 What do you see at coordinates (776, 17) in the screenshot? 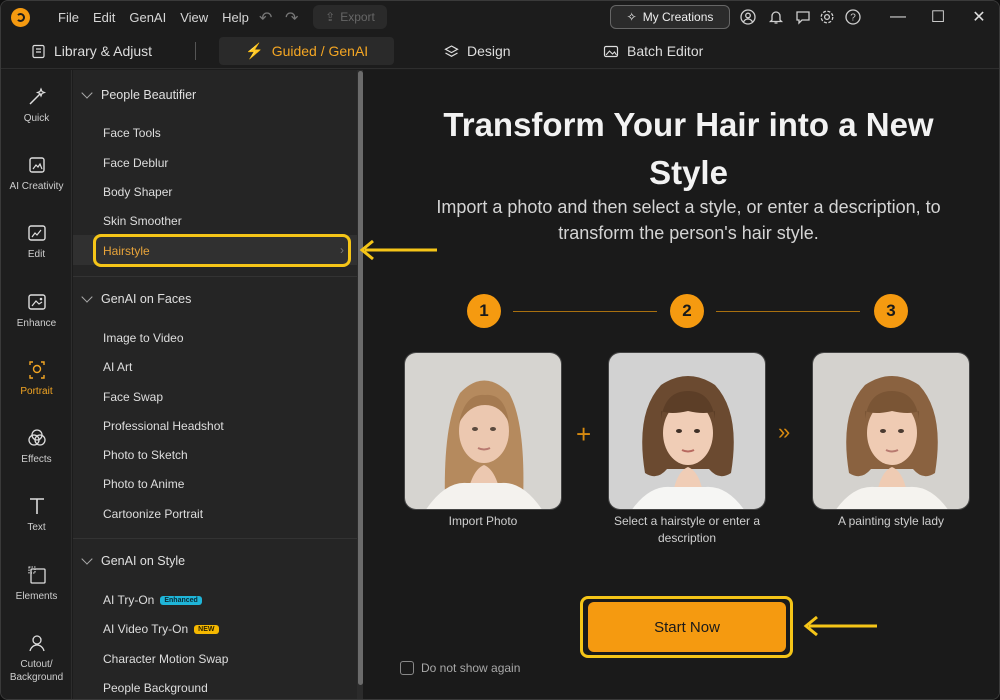
I see `notification-bell-icon` at bounding box center [776, 17].